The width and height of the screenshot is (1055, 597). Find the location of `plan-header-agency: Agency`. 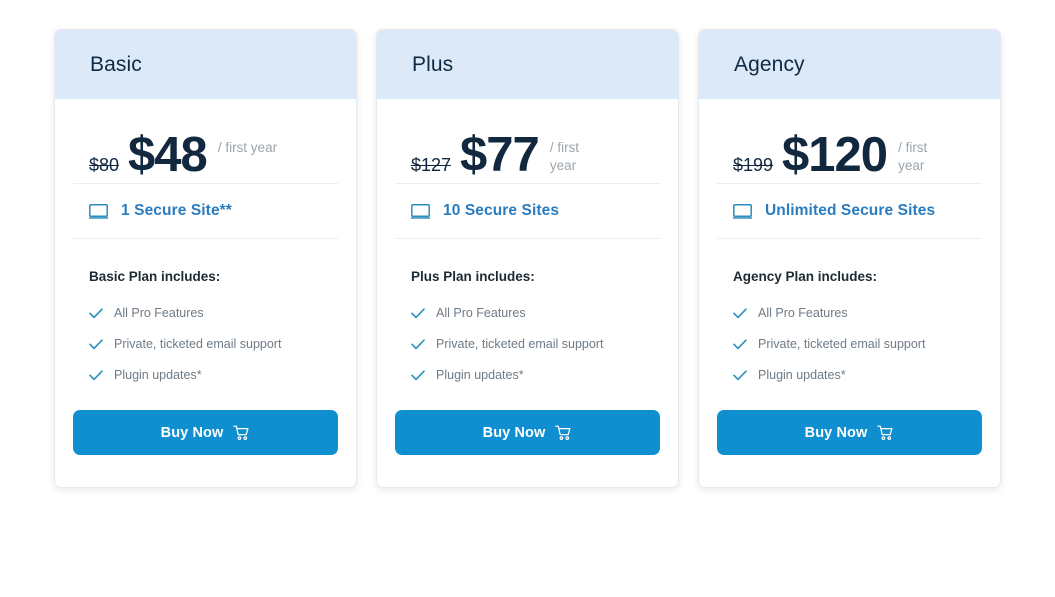

plan-header-agency: Agency is located at coordinates (849, 64).